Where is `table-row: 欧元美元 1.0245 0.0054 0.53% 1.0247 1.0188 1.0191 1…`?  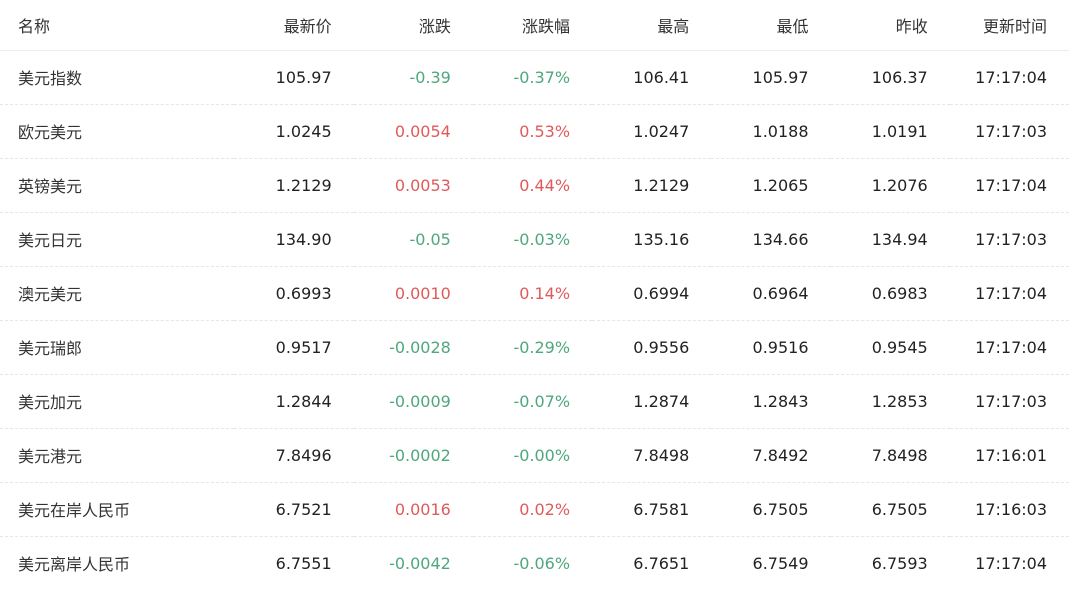 table-row: 欧元美元 1.0245 0.0054 0.53% 1.0247 1.0188 1.0191 1… is located at coordinates (534, 131).